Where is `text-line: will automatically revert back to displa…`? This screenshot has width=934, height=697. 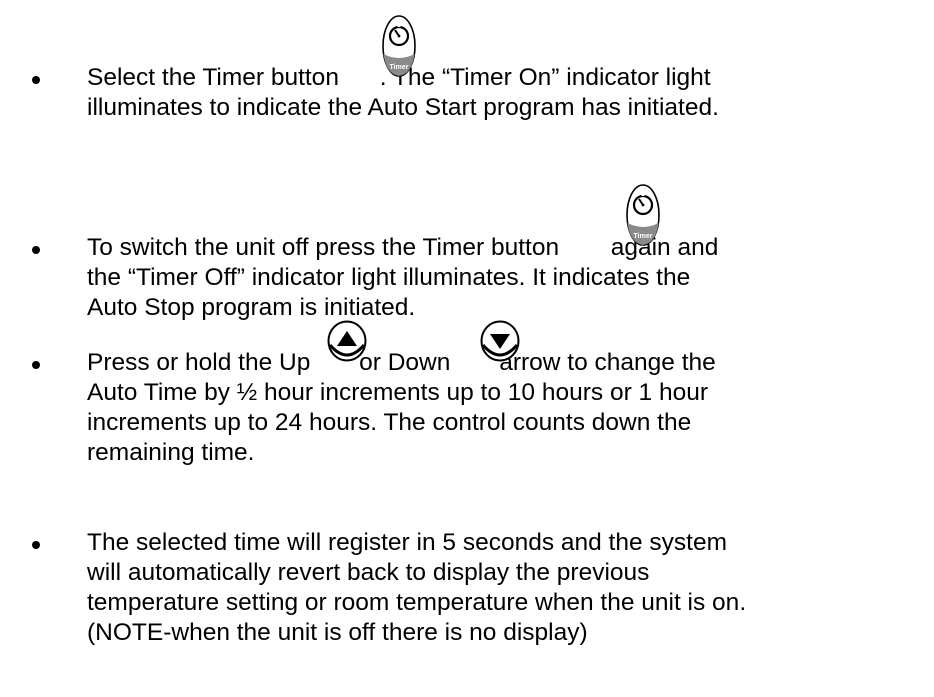 text-line: will automatically revert back to displa… is located at coordinates (368, 572).